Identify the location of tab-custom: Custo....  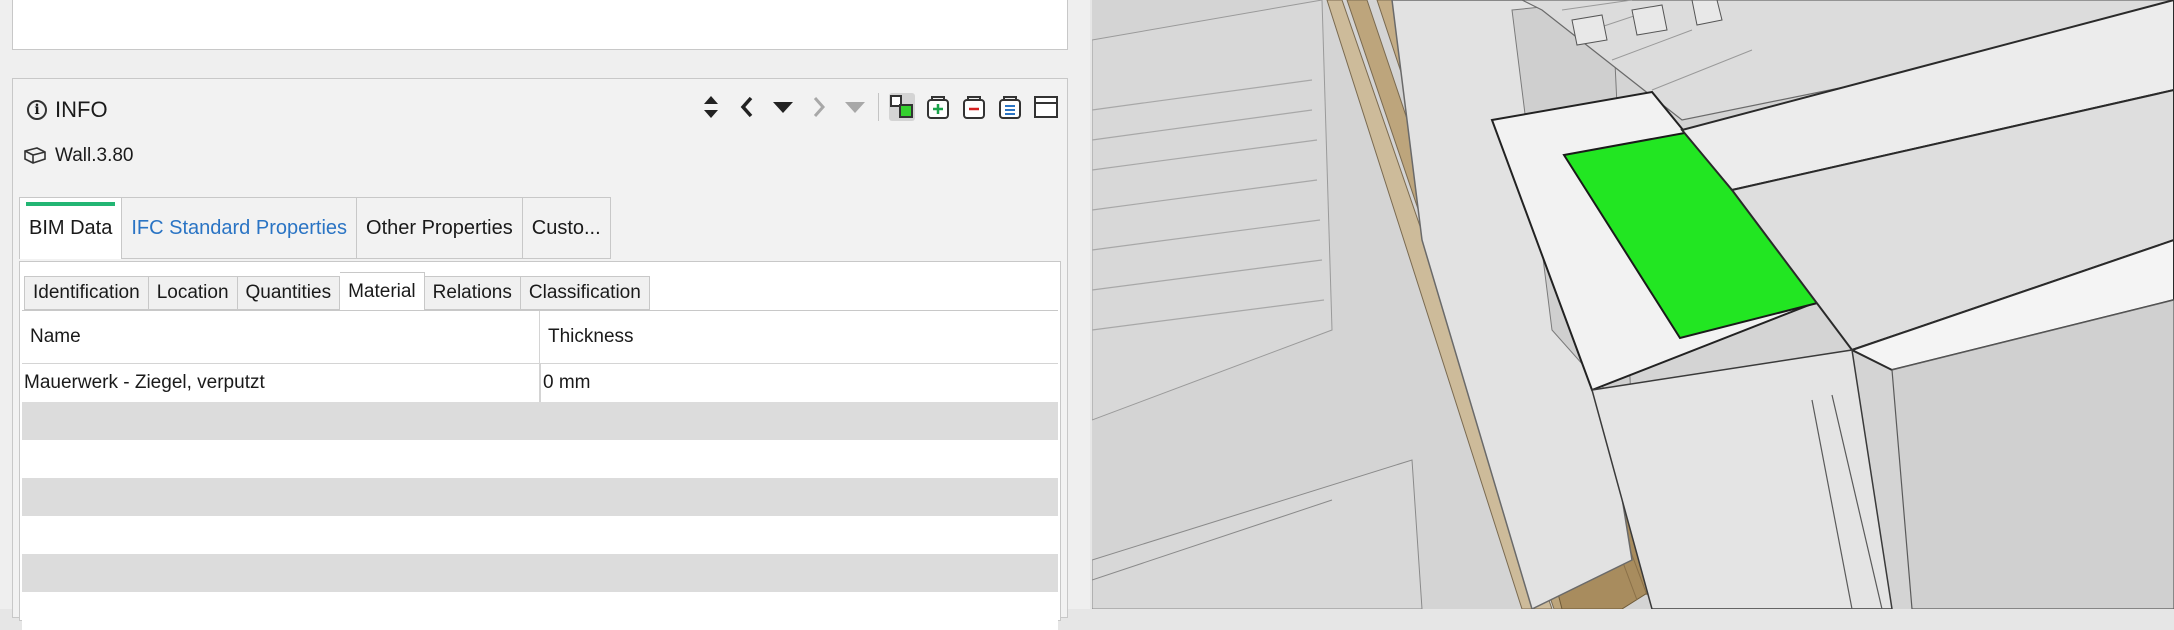
(566, 228).